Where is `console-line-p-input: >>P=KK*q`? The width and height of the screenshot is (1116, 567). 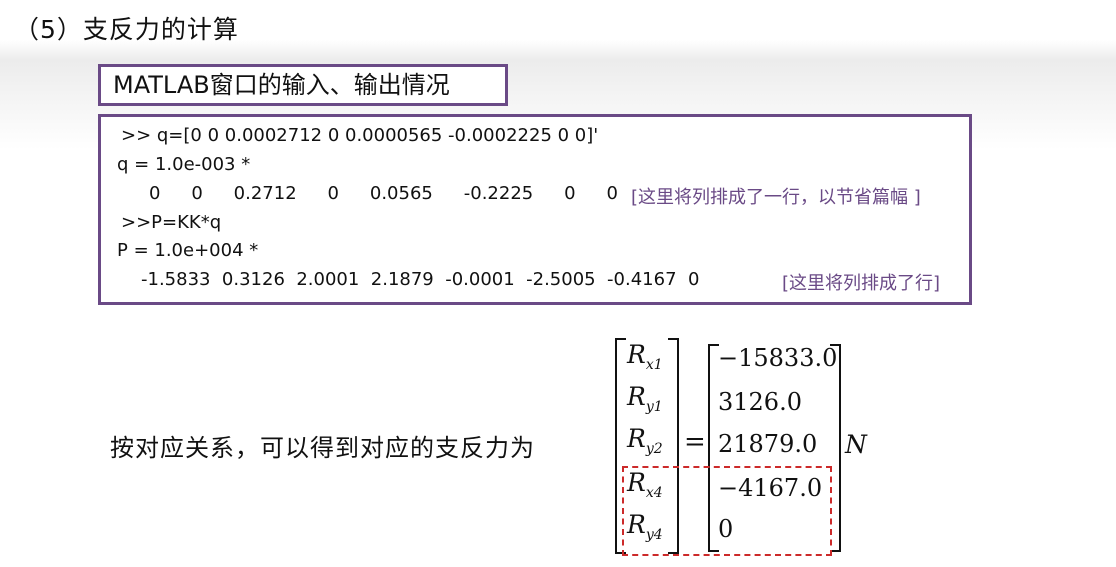 console-line-p-input: >>P=KK*q is located at coordinates (171, 222).